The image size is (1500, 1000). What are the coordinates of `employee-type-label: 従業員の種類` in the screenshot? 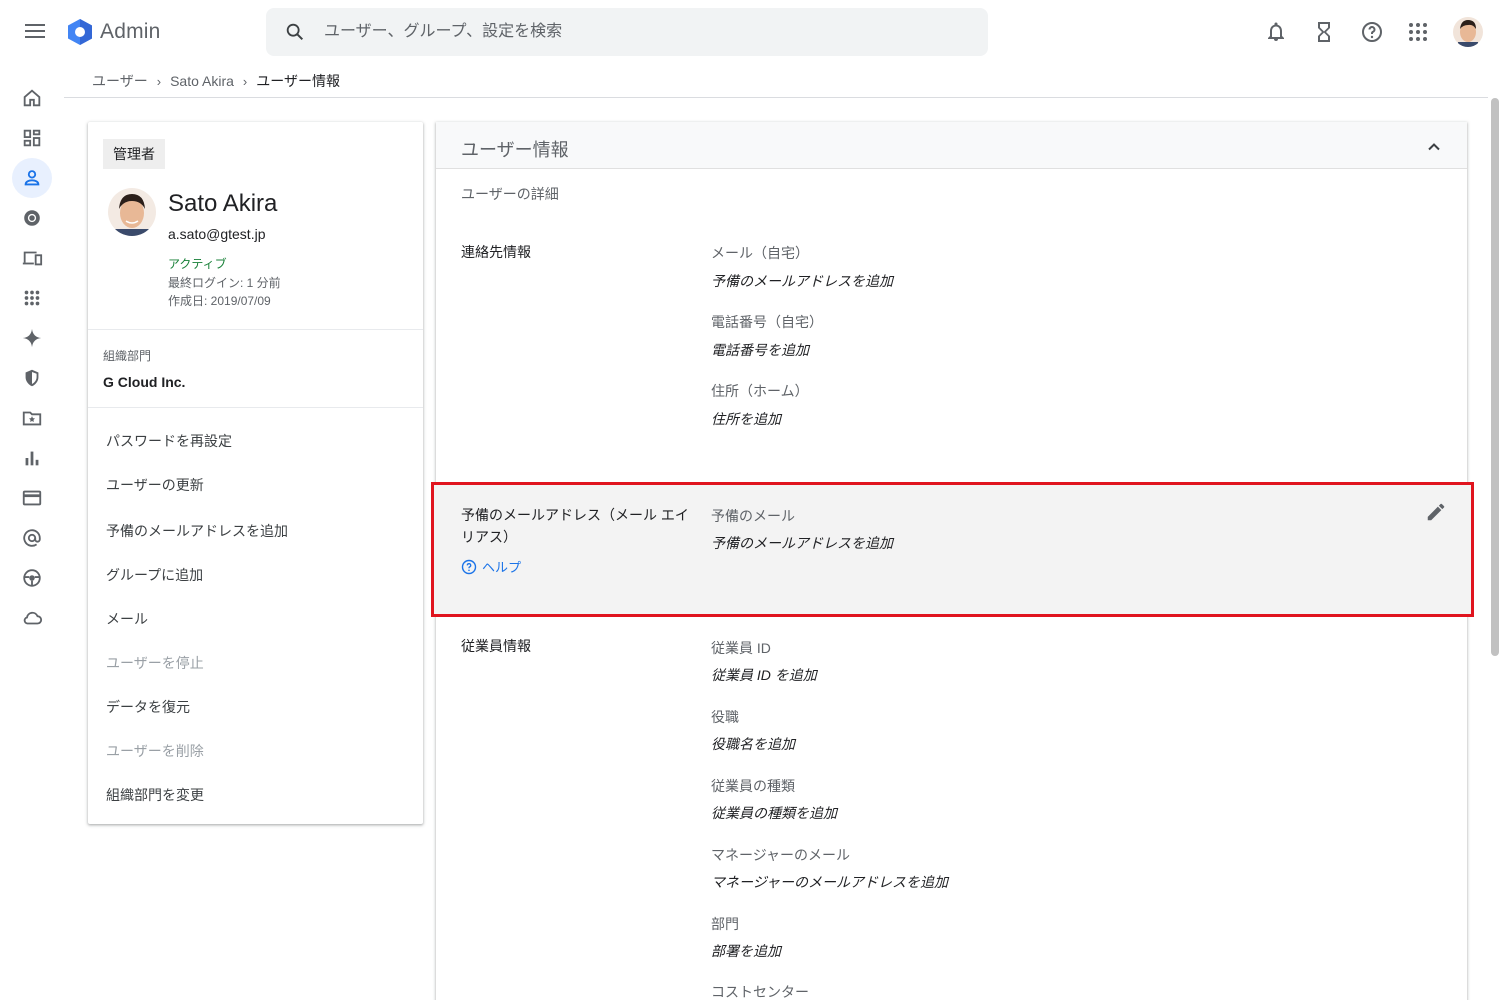 It's located at (753, 786).